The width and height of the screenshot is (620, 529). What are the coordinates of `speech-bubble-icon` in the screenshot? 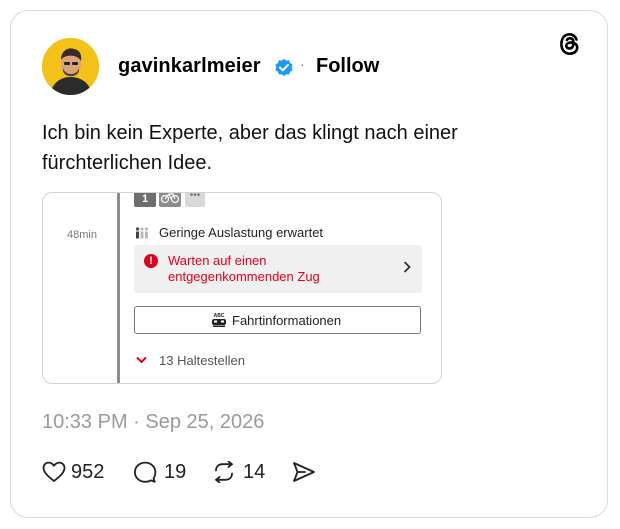 It's located at (145, 472).